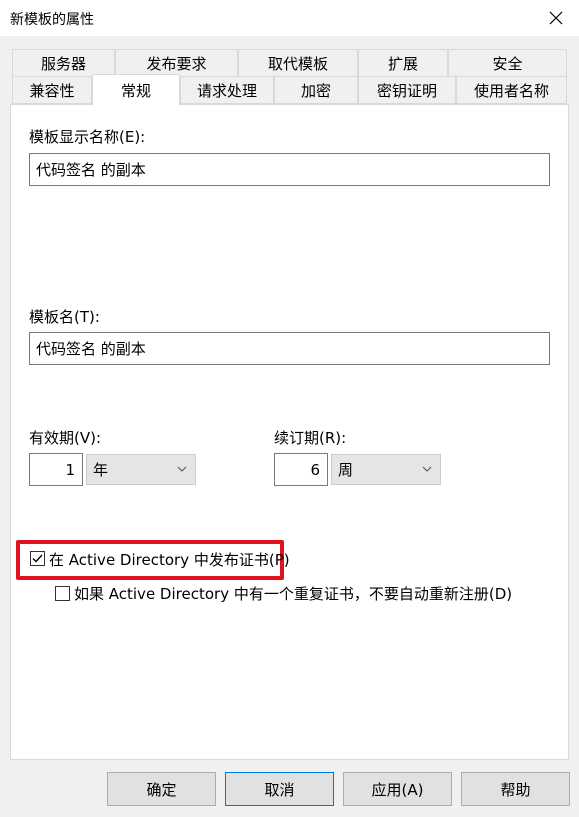 The width and height of the screenshot is (579, 817). I want to click on tab-general: 常规, so click(136, 89).